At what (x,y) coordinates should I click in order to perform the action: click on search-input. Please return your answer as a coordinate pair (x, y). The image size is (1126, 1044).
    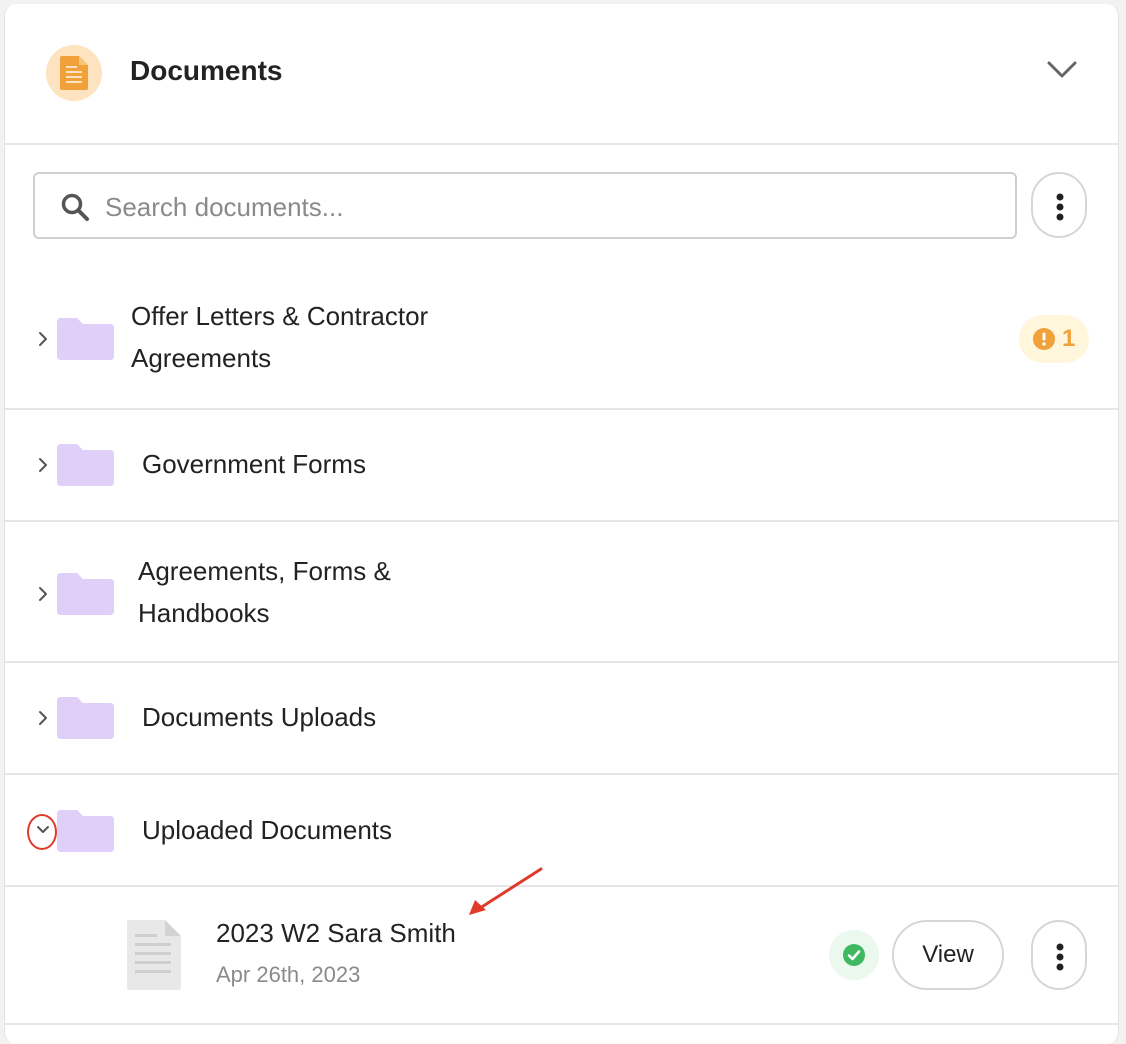
    Looking at the image, I should click on (545, 207).